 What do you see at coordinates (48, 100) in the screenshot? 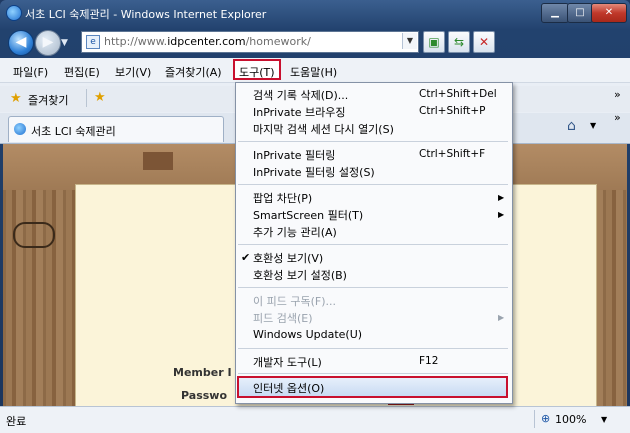
I see `favorites-button: 즐겨찾기` at bounding box center [48, 100].